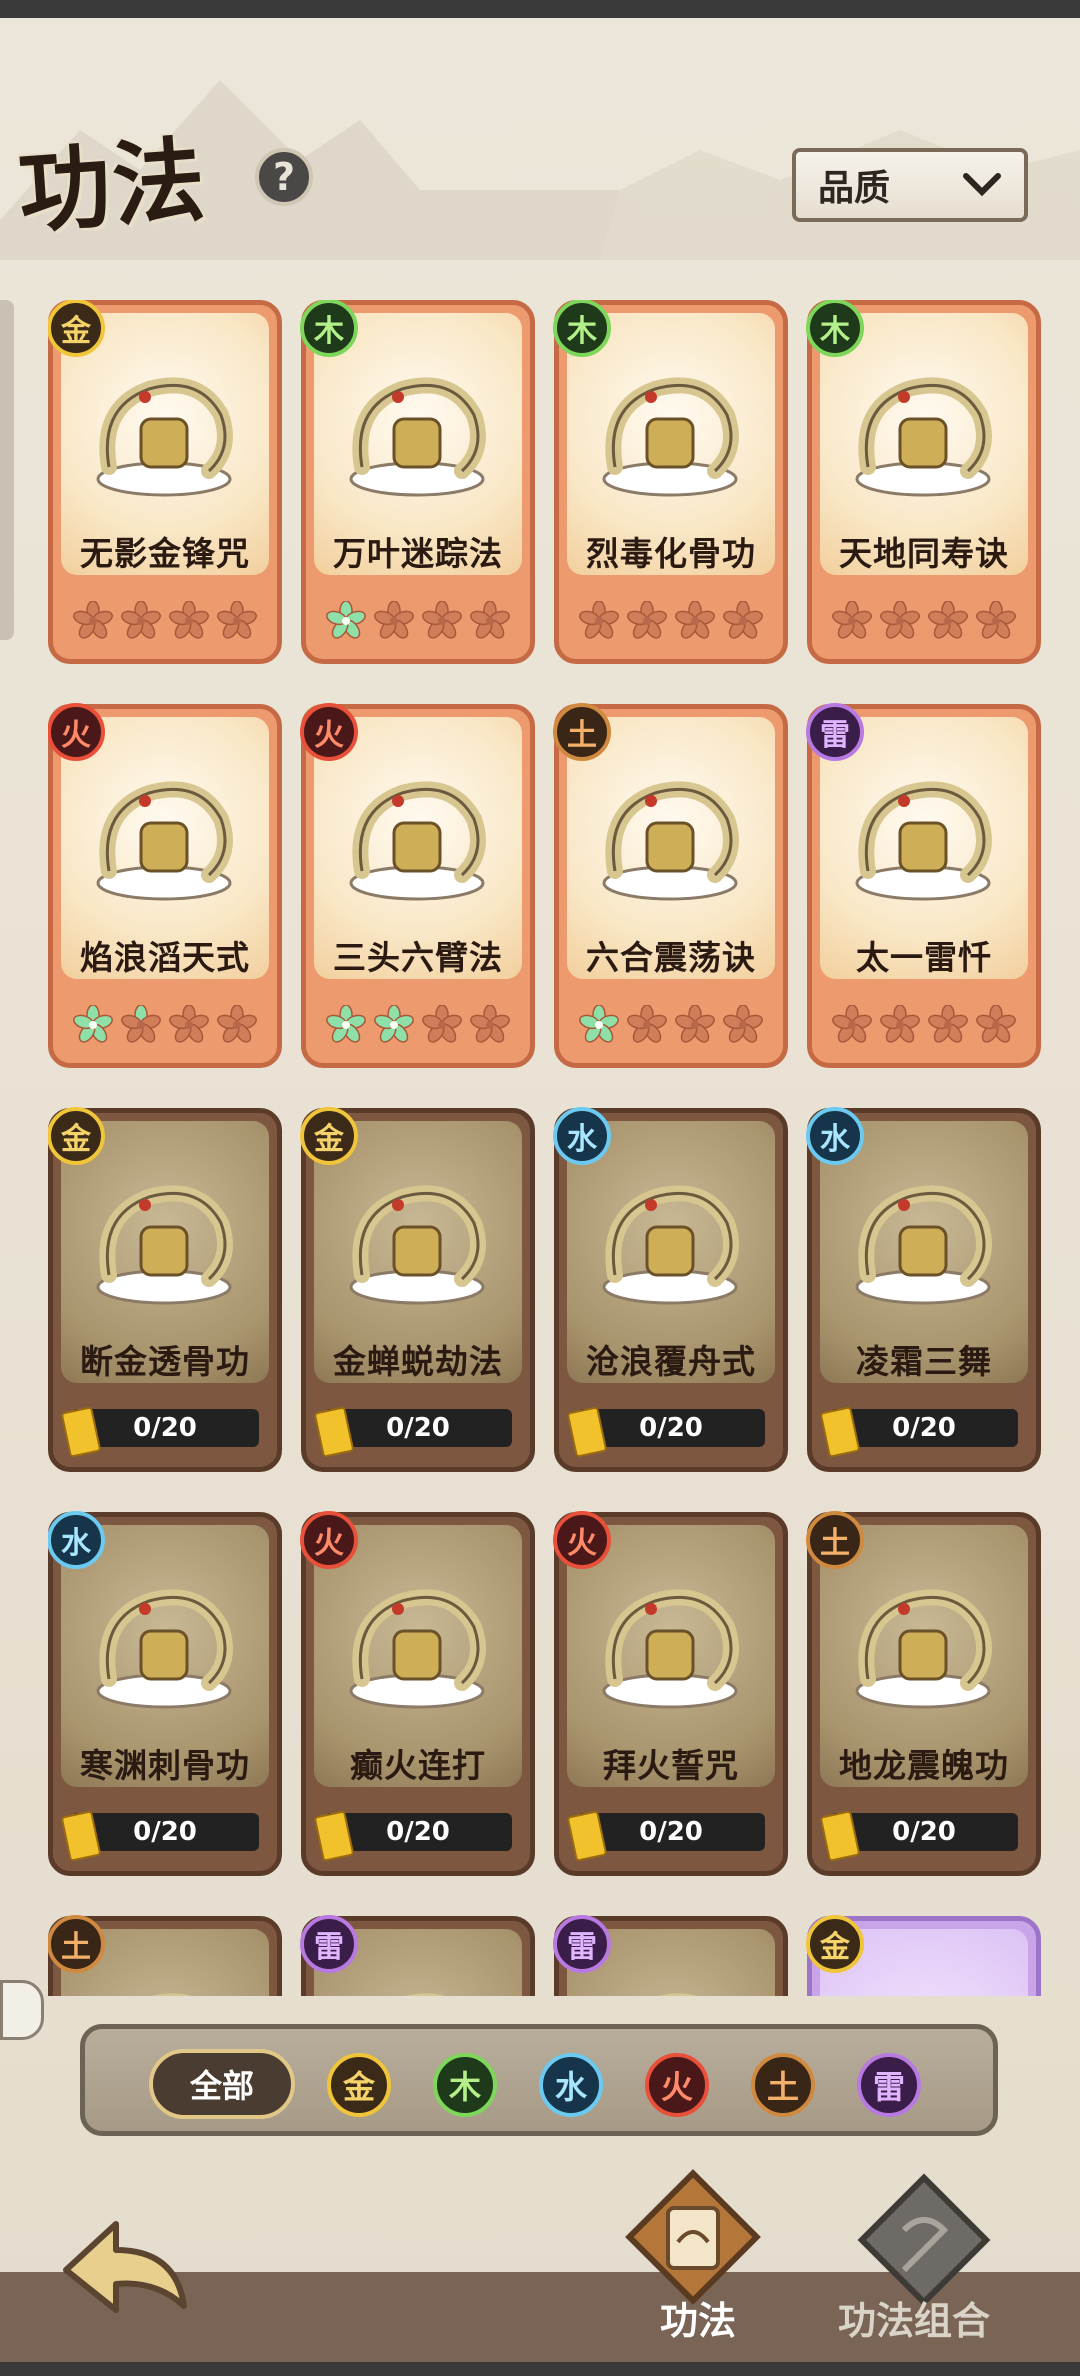 Image resolution: width=1080 pixels, height=2376 pixels. What do you see at coordinates (671, 1361) in the screenshot?
I see `card-name: 沧浪覆舟式` at bounding box center [671, 1361].